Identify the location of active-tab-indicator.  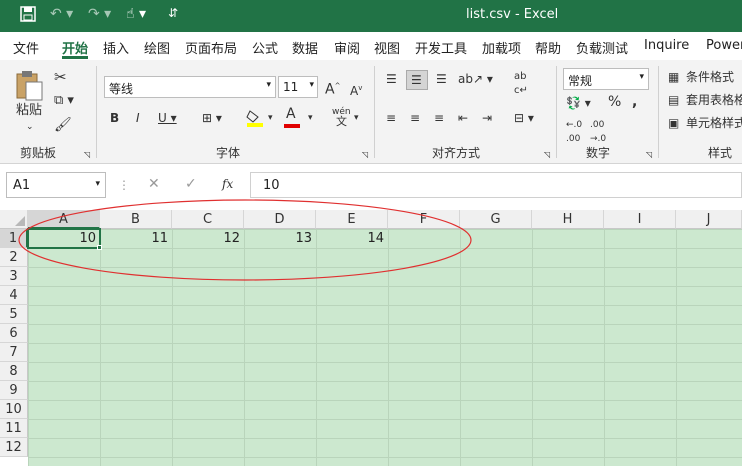
(75, 57).